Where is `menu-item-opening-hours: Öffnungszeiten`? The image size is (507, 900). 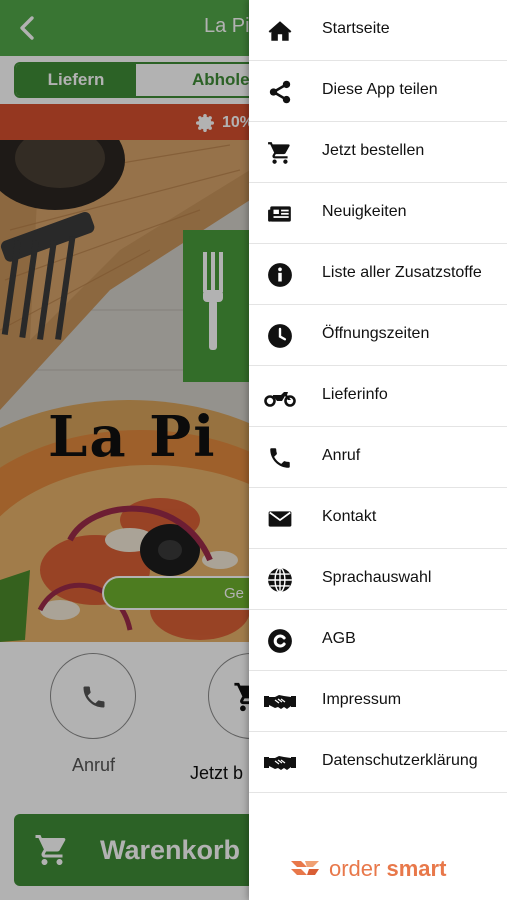
menu-item-opening-hours: Öffnungszeiten is located at coordinates (378, 335).